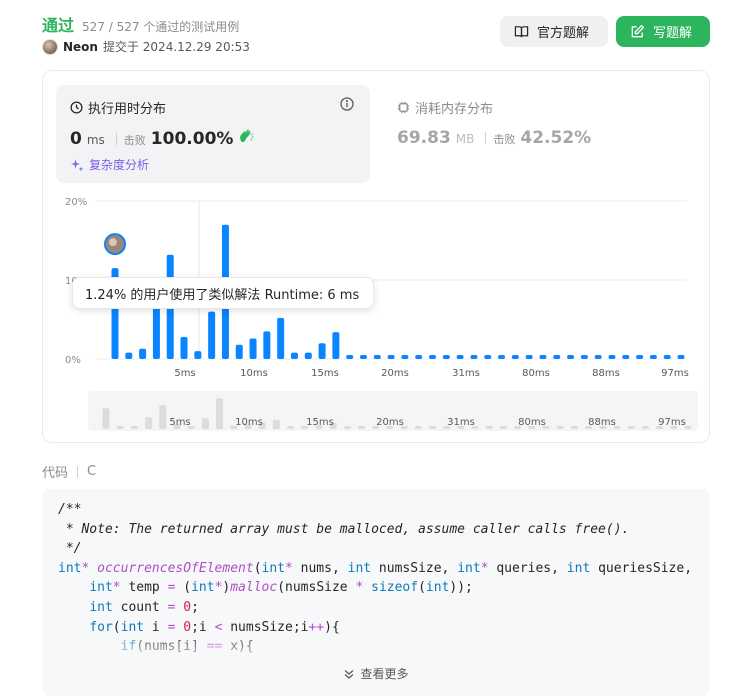 Image resolution: width=732 pixels, height=696 pixels. I want to click on complexity-link-text: 复杂度分析, so click(119, 165).